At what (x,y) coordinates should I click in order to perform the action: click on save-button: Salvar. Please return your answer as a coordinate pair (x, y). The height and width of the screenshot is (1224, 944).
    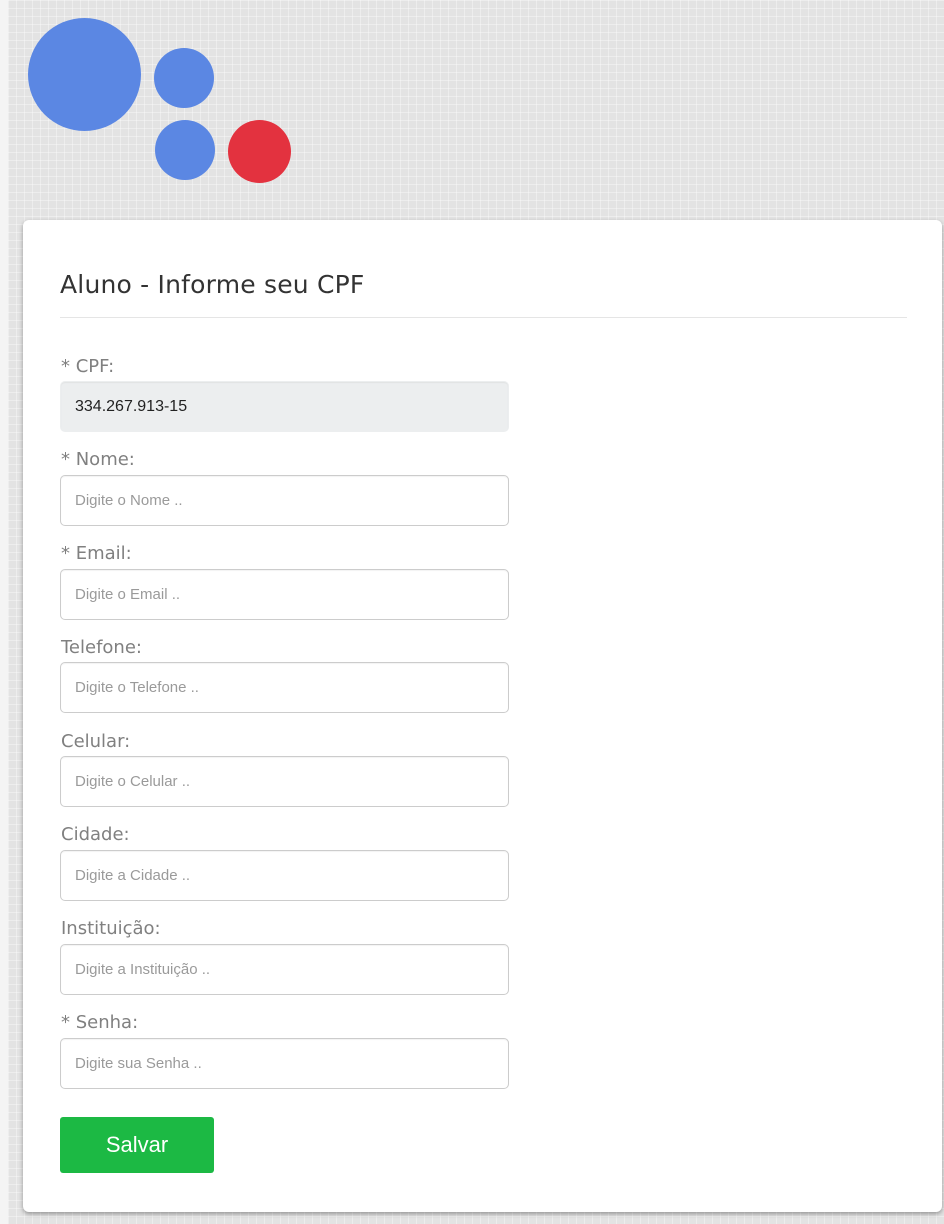
    Looking at the image, I should click on (137, 1145).